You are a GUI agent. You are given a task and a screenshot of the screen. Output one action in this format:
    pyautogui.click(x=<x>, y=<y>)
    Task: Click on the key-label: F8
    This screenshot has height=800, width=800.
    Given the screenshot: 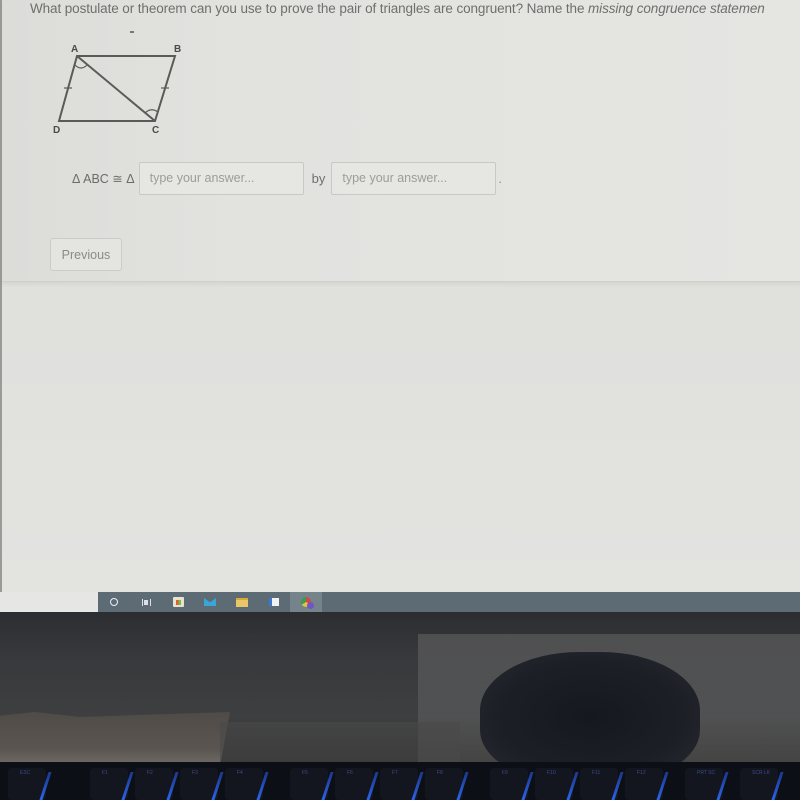 What is the action you would take?
    pyautogui.click(x=440, y=773)
    